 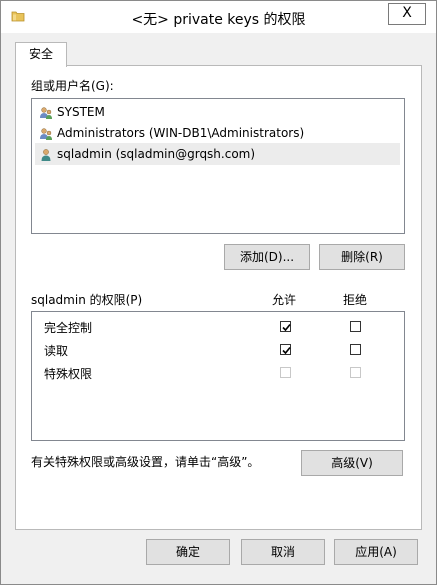 I want to click on title-bar: <无> private keys 的权限 X, so click(x=218, y=17).